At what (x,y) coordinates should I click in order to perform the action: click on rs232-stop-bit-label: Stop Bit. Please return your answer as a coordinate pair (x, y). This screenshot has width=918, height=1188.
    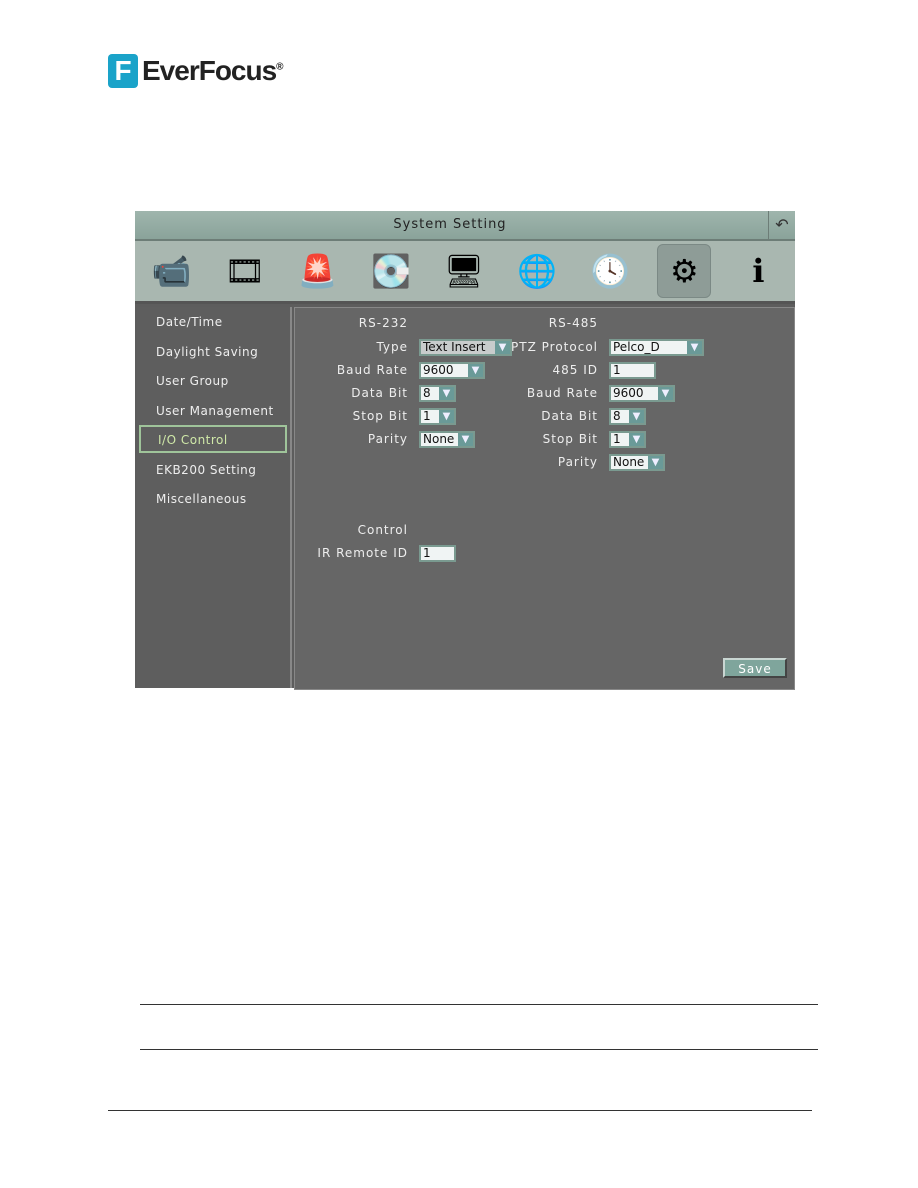
    Looking at the image, I should click on (380, 416).